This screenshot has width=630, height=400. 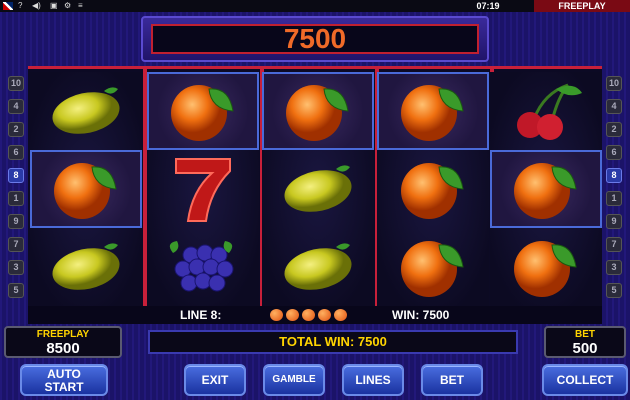 I want to click on help-icon: ?, so click(x=20, y=6).